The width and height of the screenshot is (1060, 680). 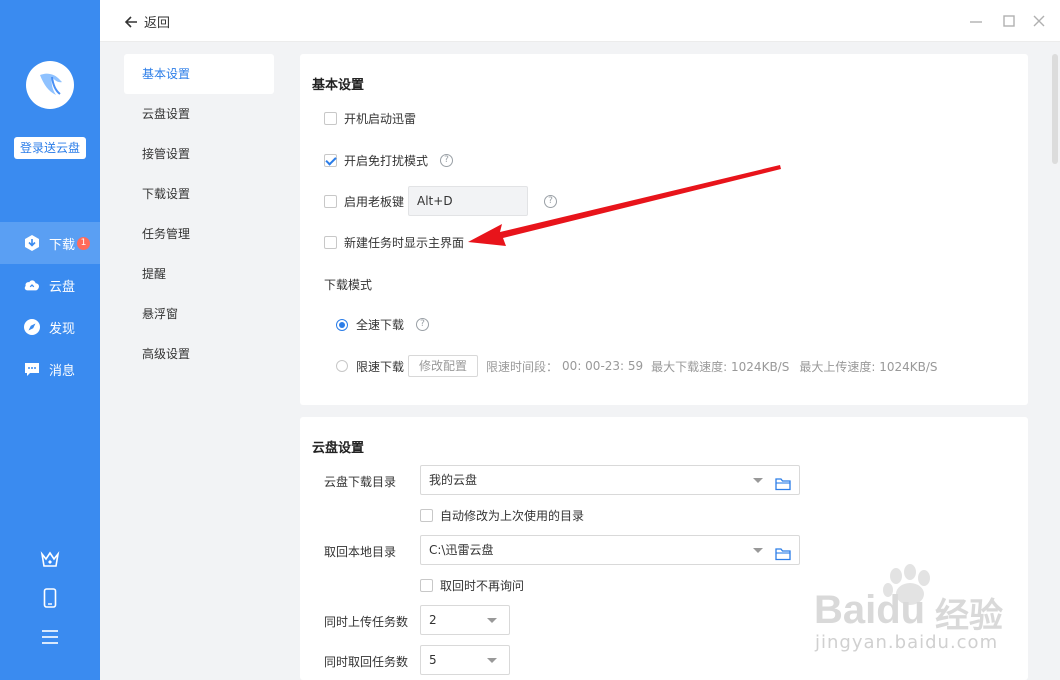 I want to click on avatar, so click(x=50, y=85).